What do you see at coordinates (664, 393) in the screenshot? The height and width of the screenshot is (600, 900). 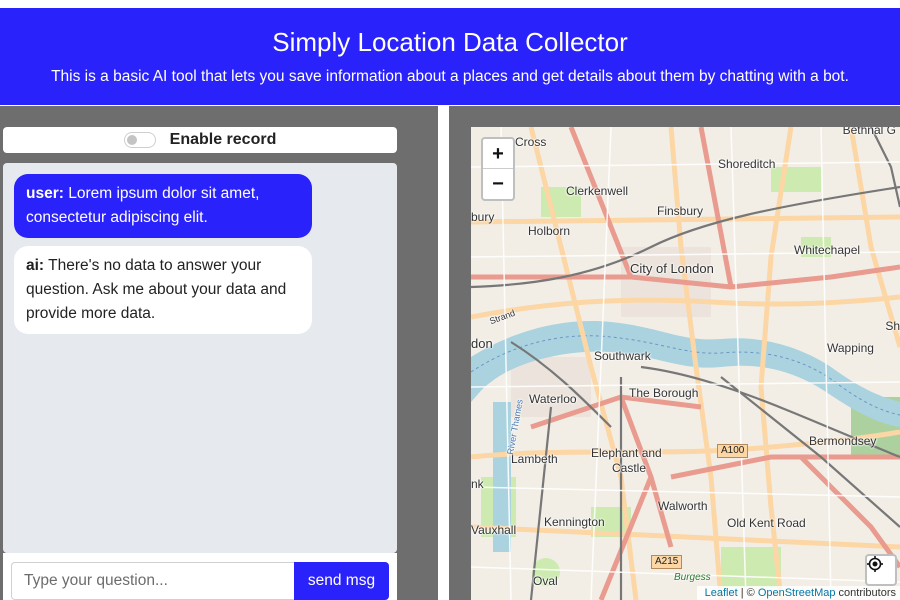 I see `map-label-borough: The Borough` at bounding box center [664, 393].